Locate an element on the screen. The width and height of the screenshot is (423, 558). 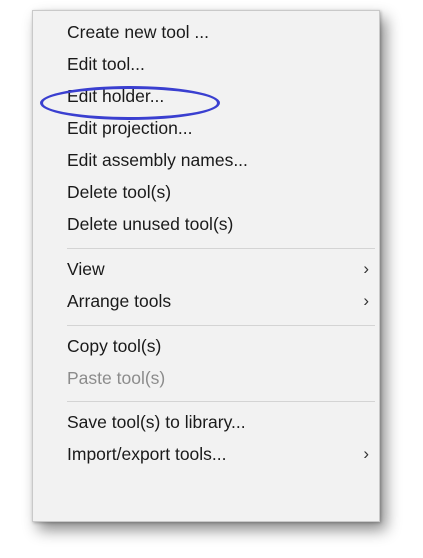
menu-item-delete-unused-tools: Delete unused tool(s) is located at coordinates (206, 225).